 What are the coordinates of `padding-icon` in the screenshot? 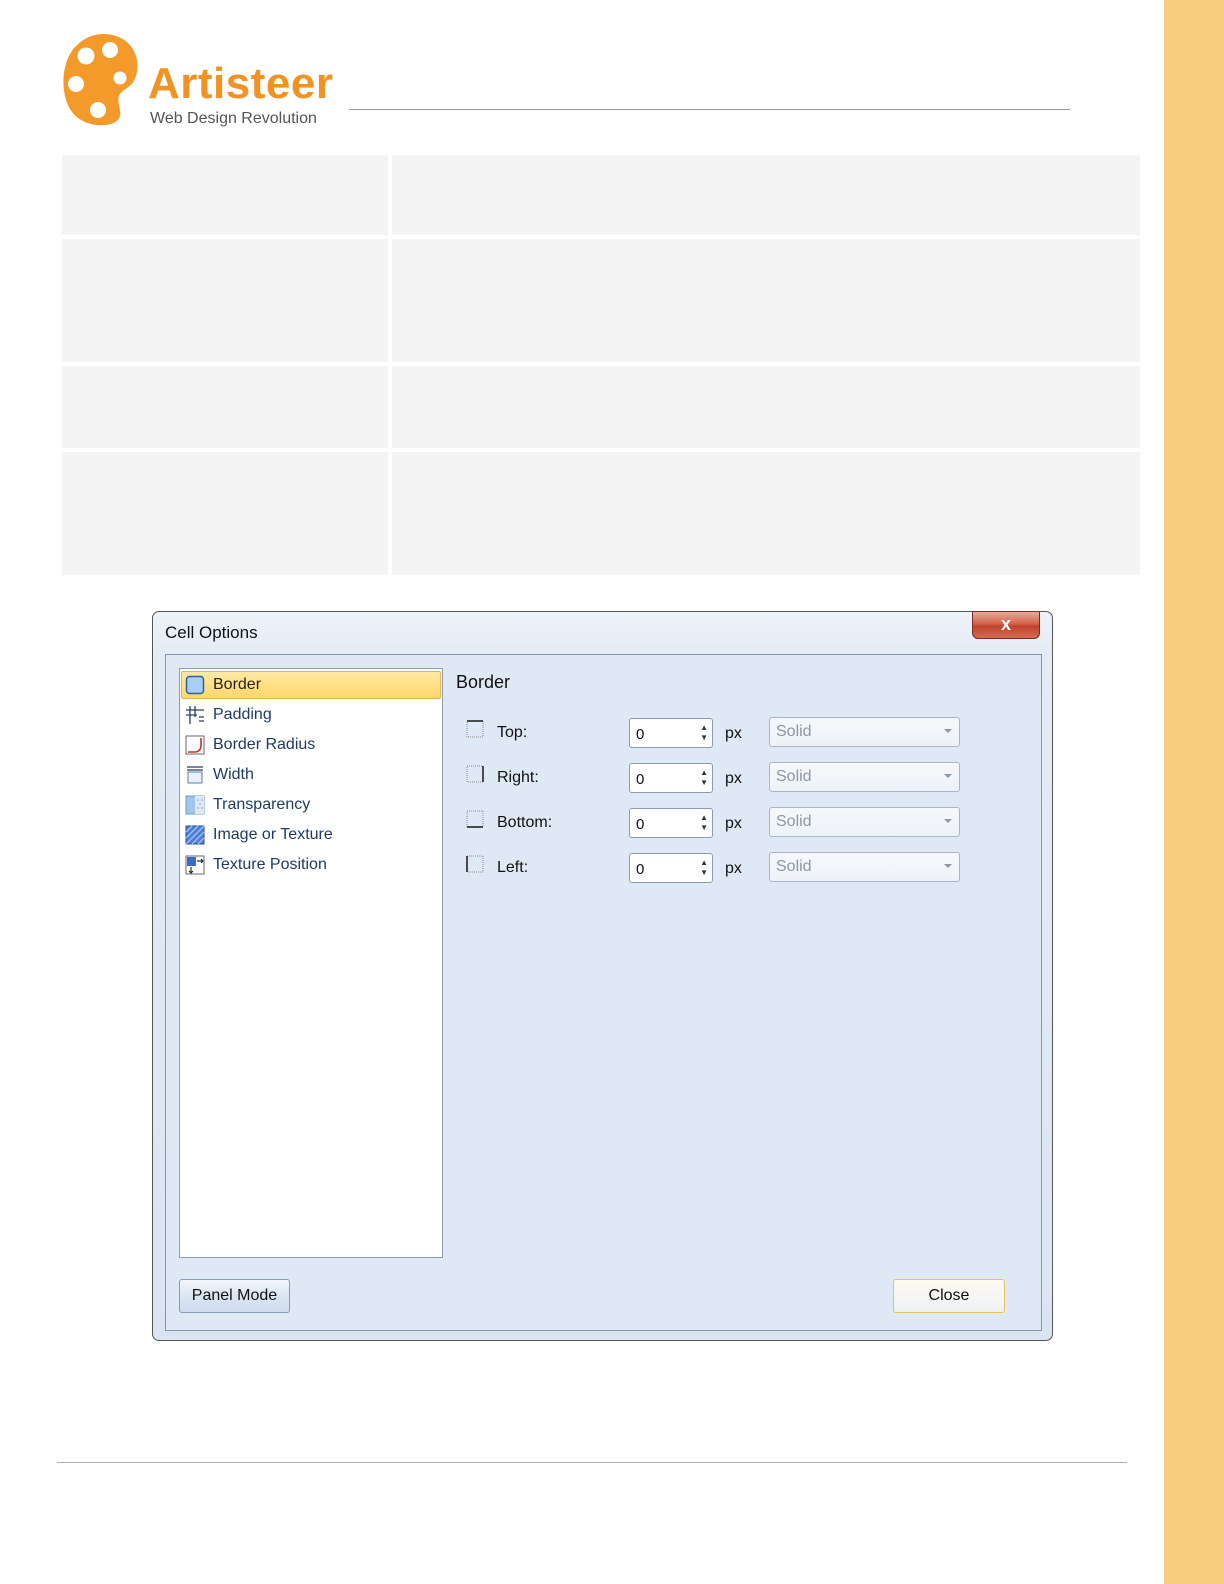 It's located at (195, 715).